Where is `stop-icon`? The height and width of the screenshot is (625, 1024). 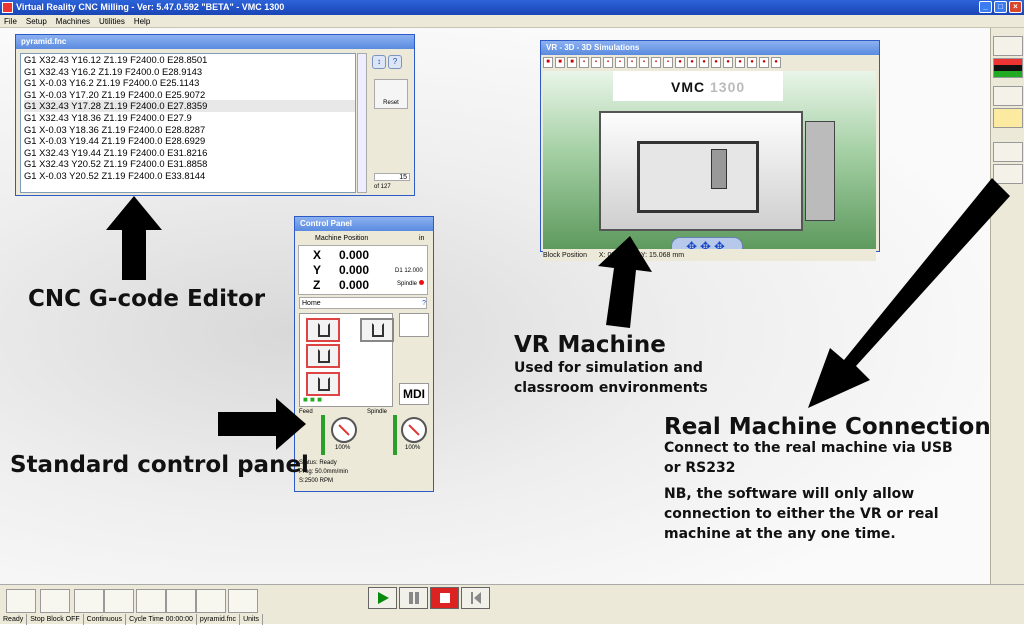
stop-icon is located at coordinates (444, 598).